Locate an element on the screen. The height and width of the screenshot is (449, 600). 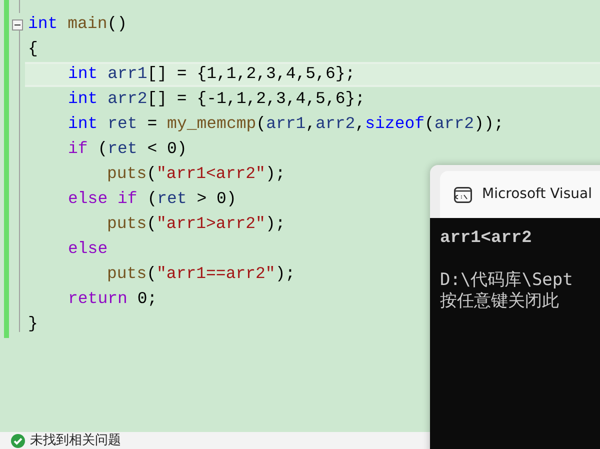
code-line: return 0; is located at coordinates (112, 299).